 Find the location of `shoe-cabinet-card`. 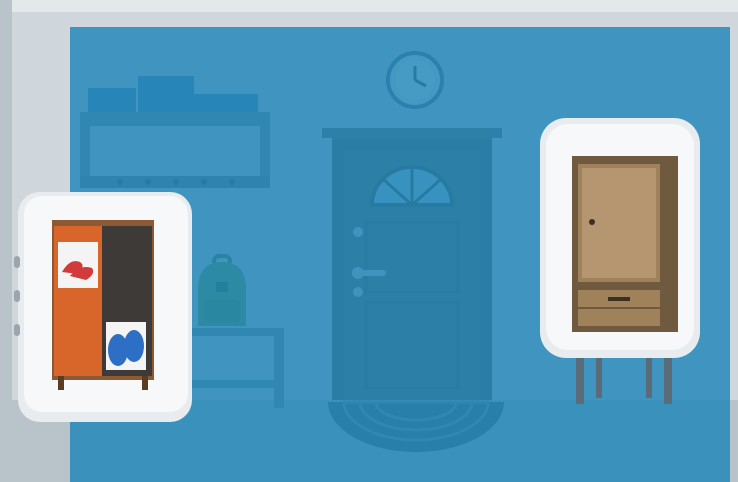

shoe-cabinet-card is located at coordinates (103, 307).